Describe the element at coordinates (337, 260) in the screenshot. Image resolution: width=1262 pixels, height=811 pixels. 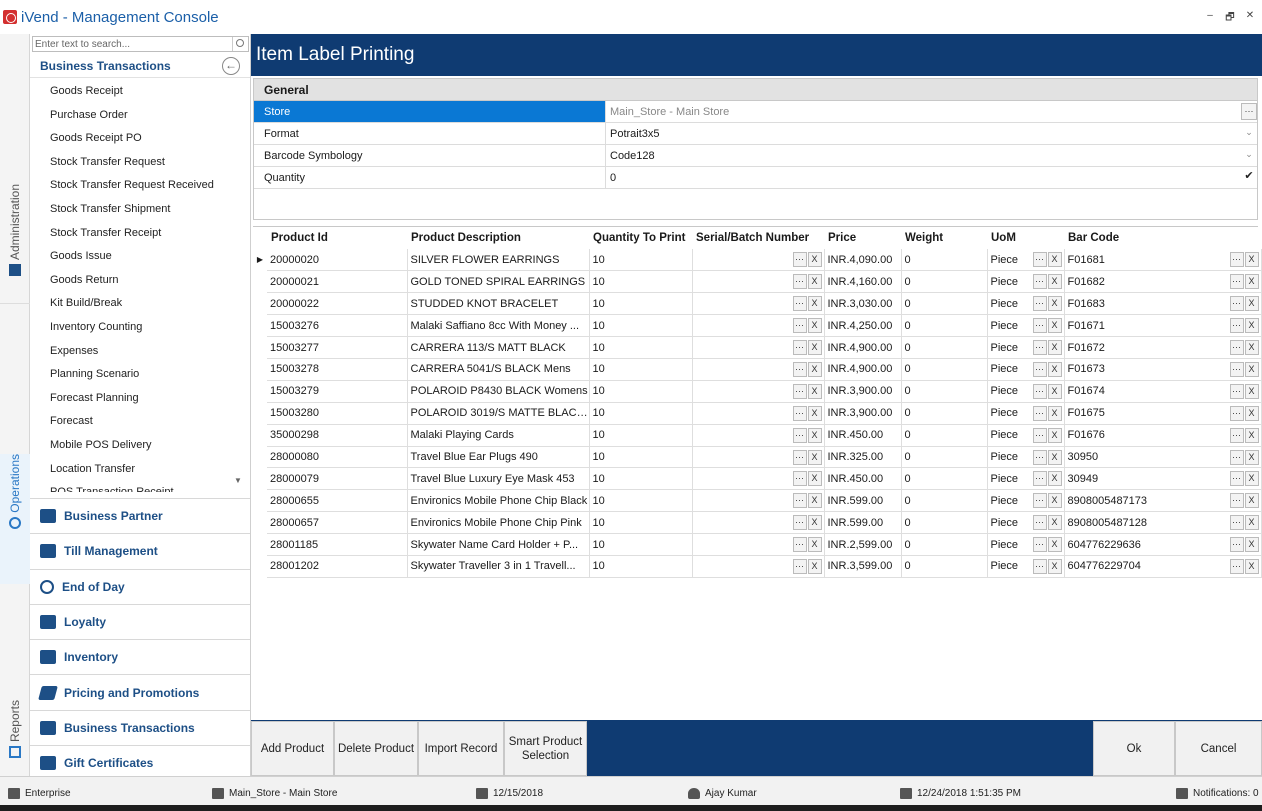
I see `product-id-cell: 20000020` at that location.